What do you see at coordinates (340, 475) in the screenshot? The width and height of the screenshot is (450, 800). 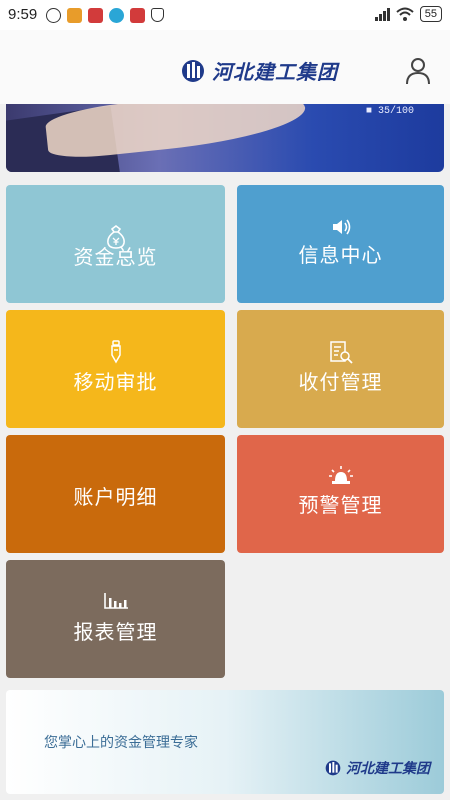 I see `alarm-light-icon` at bounding box center [340, 475].